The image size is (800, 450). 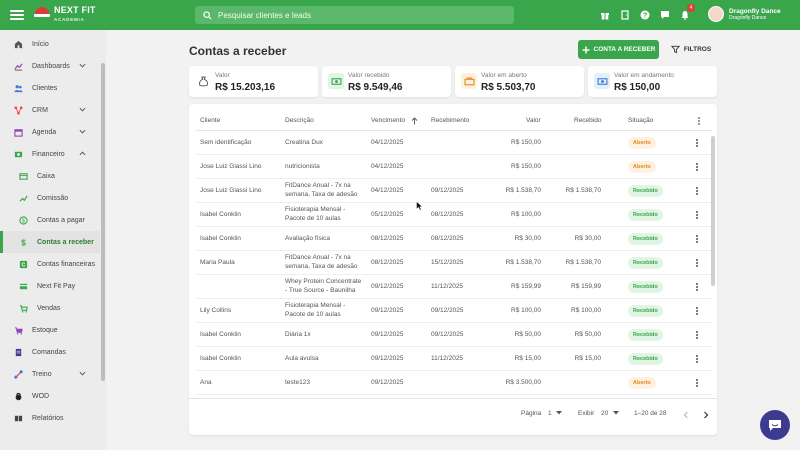 What do you see at coordinates (18, 44) in the screenshot?
I see `home-icon` at bounding box center [18, 44].